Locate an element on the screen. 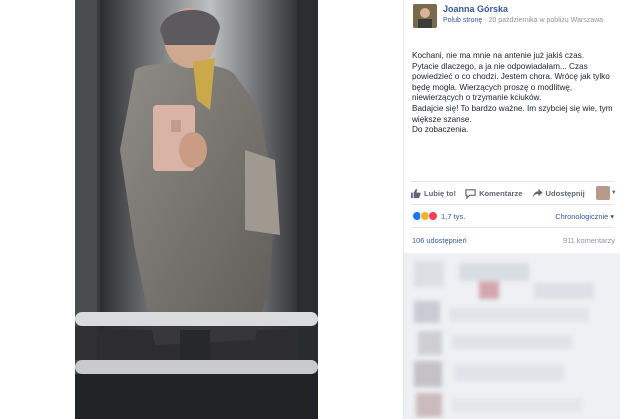 The width and height of the screenshot is (620, 419). caret-down-icon: ▼ is located at coordinates (614, 193).